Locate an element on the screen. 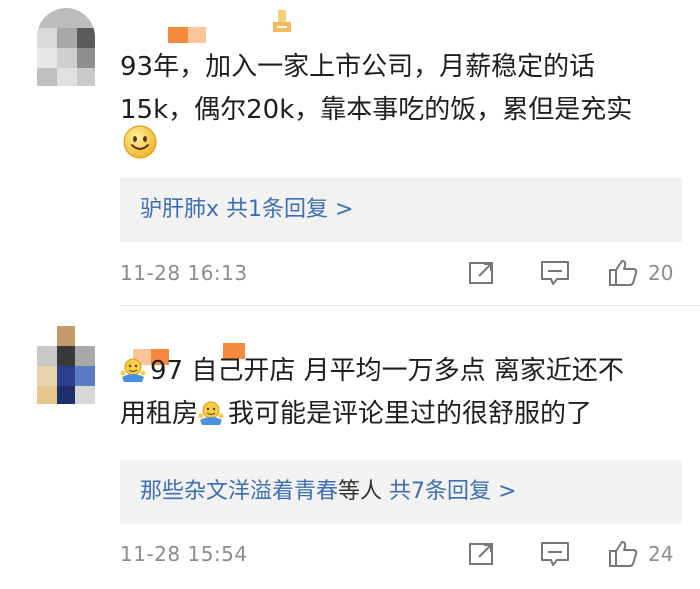  user-badge-icon is located at coordinates (282, 21).